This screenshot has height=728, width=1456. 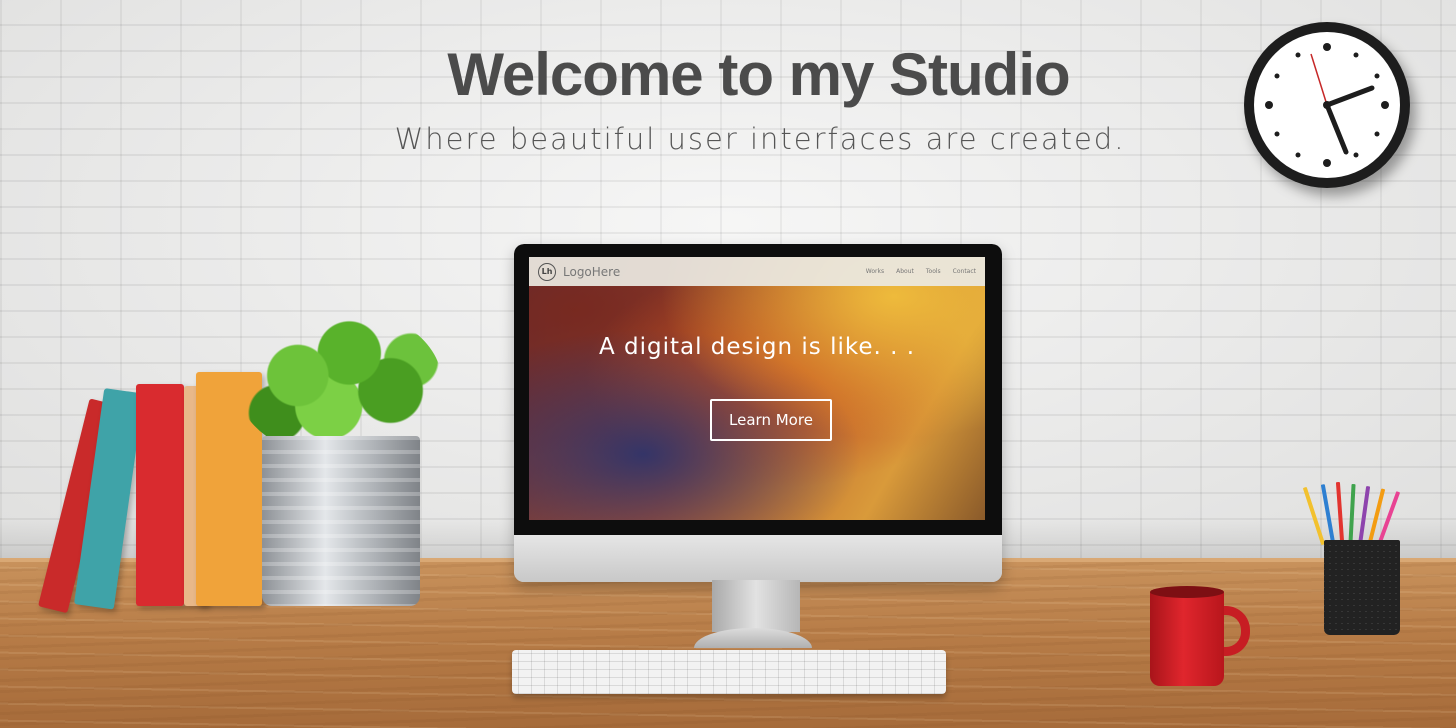 What do you see at coordinates (756, 606) in the screenshot?
I see `monitor-stand-neck` at bounding box center [756, 606].